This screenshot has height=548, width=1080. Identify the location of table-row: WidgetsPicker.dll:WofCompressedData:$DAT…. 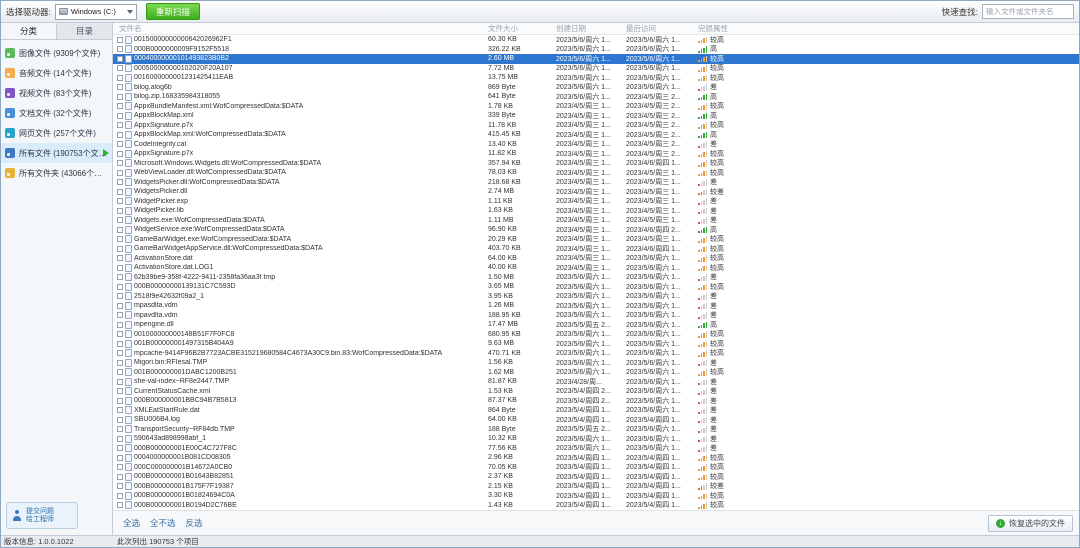
(596, 183).